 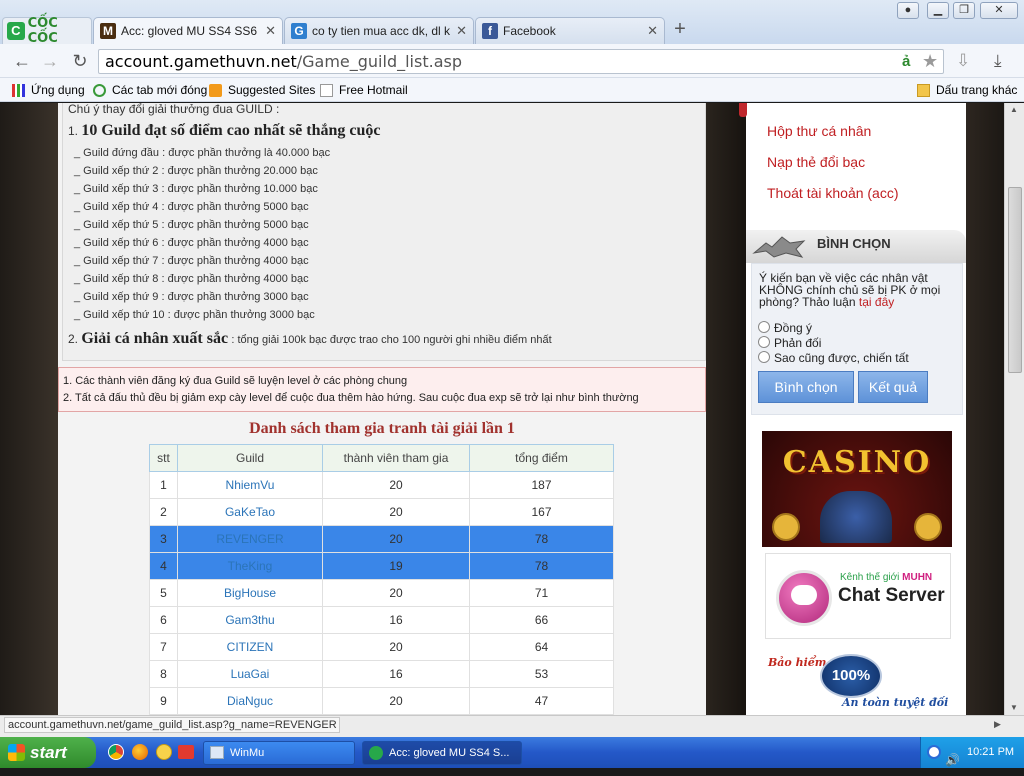 What do you see at coordinates (73, 131) in the screenshot?
I see `rule-number: 1.` at bounding box center [73, 131].